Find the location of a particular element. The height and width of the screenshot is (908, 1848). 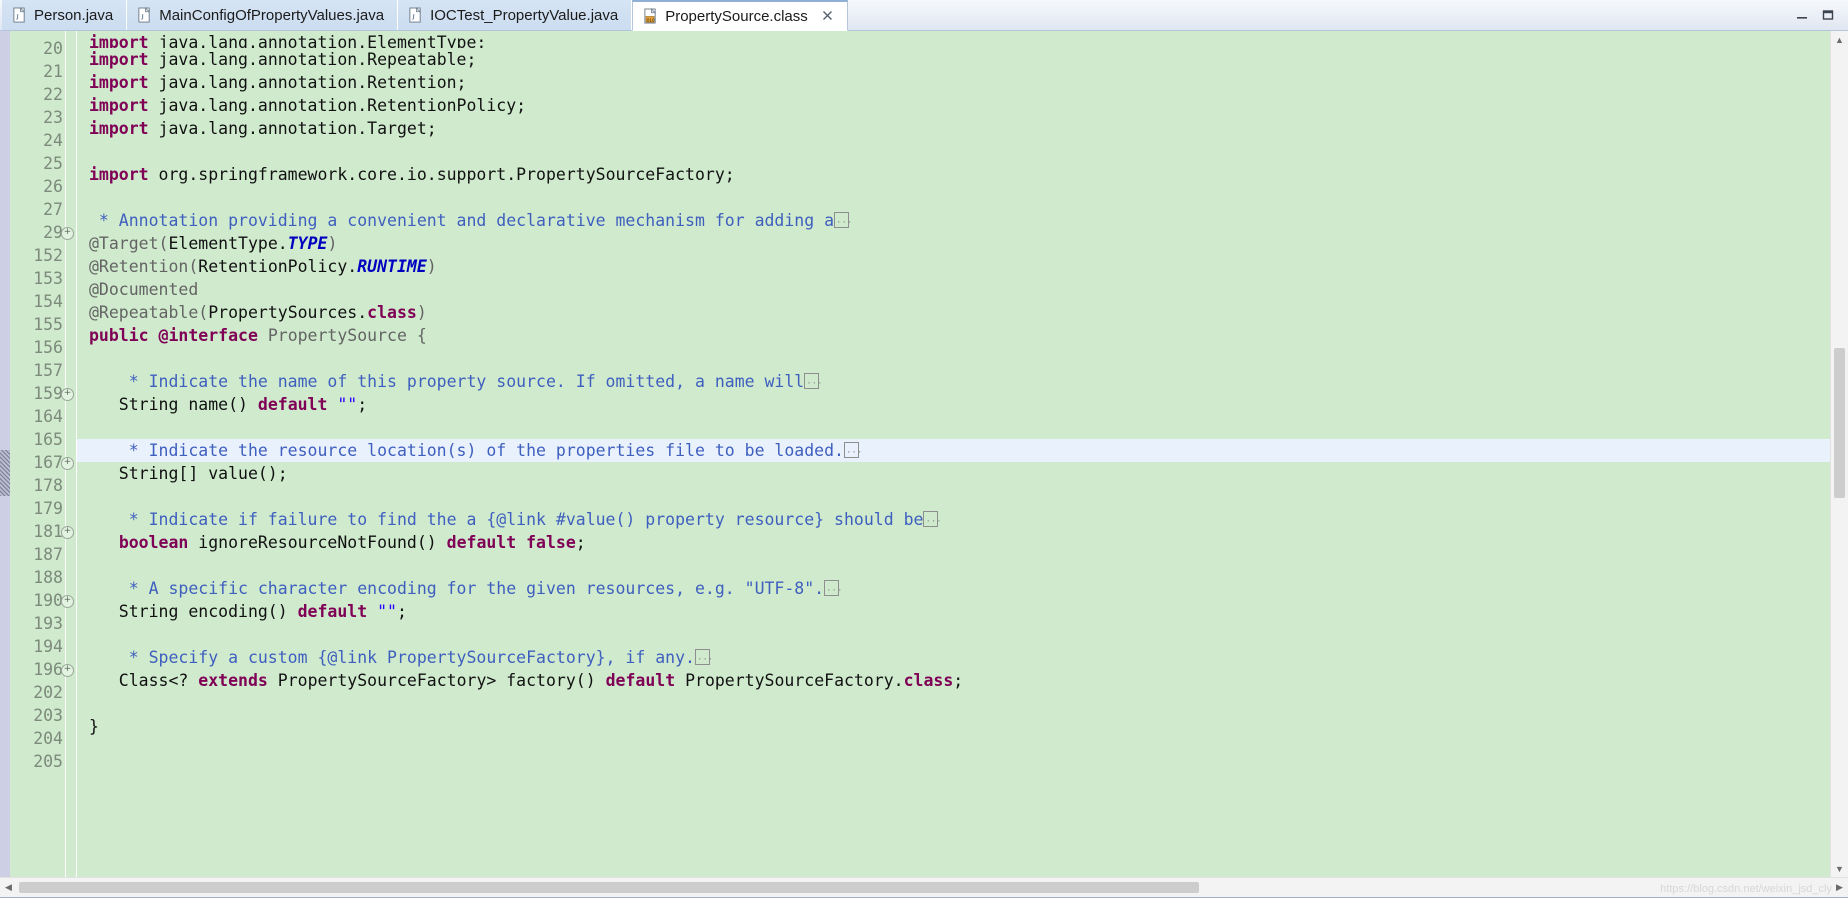

horizontal-scrollbar-track is located at coordinates (924, 887).